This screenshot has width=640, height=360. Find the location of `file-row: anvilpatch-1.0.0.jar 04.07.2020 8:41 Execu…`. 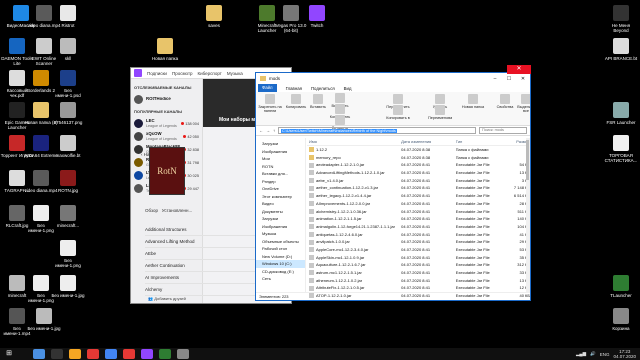

file-row: anvilpatch-1.0.0.jar 04.07.2020 8:41 Execu… is located at coordinates (418, 242).